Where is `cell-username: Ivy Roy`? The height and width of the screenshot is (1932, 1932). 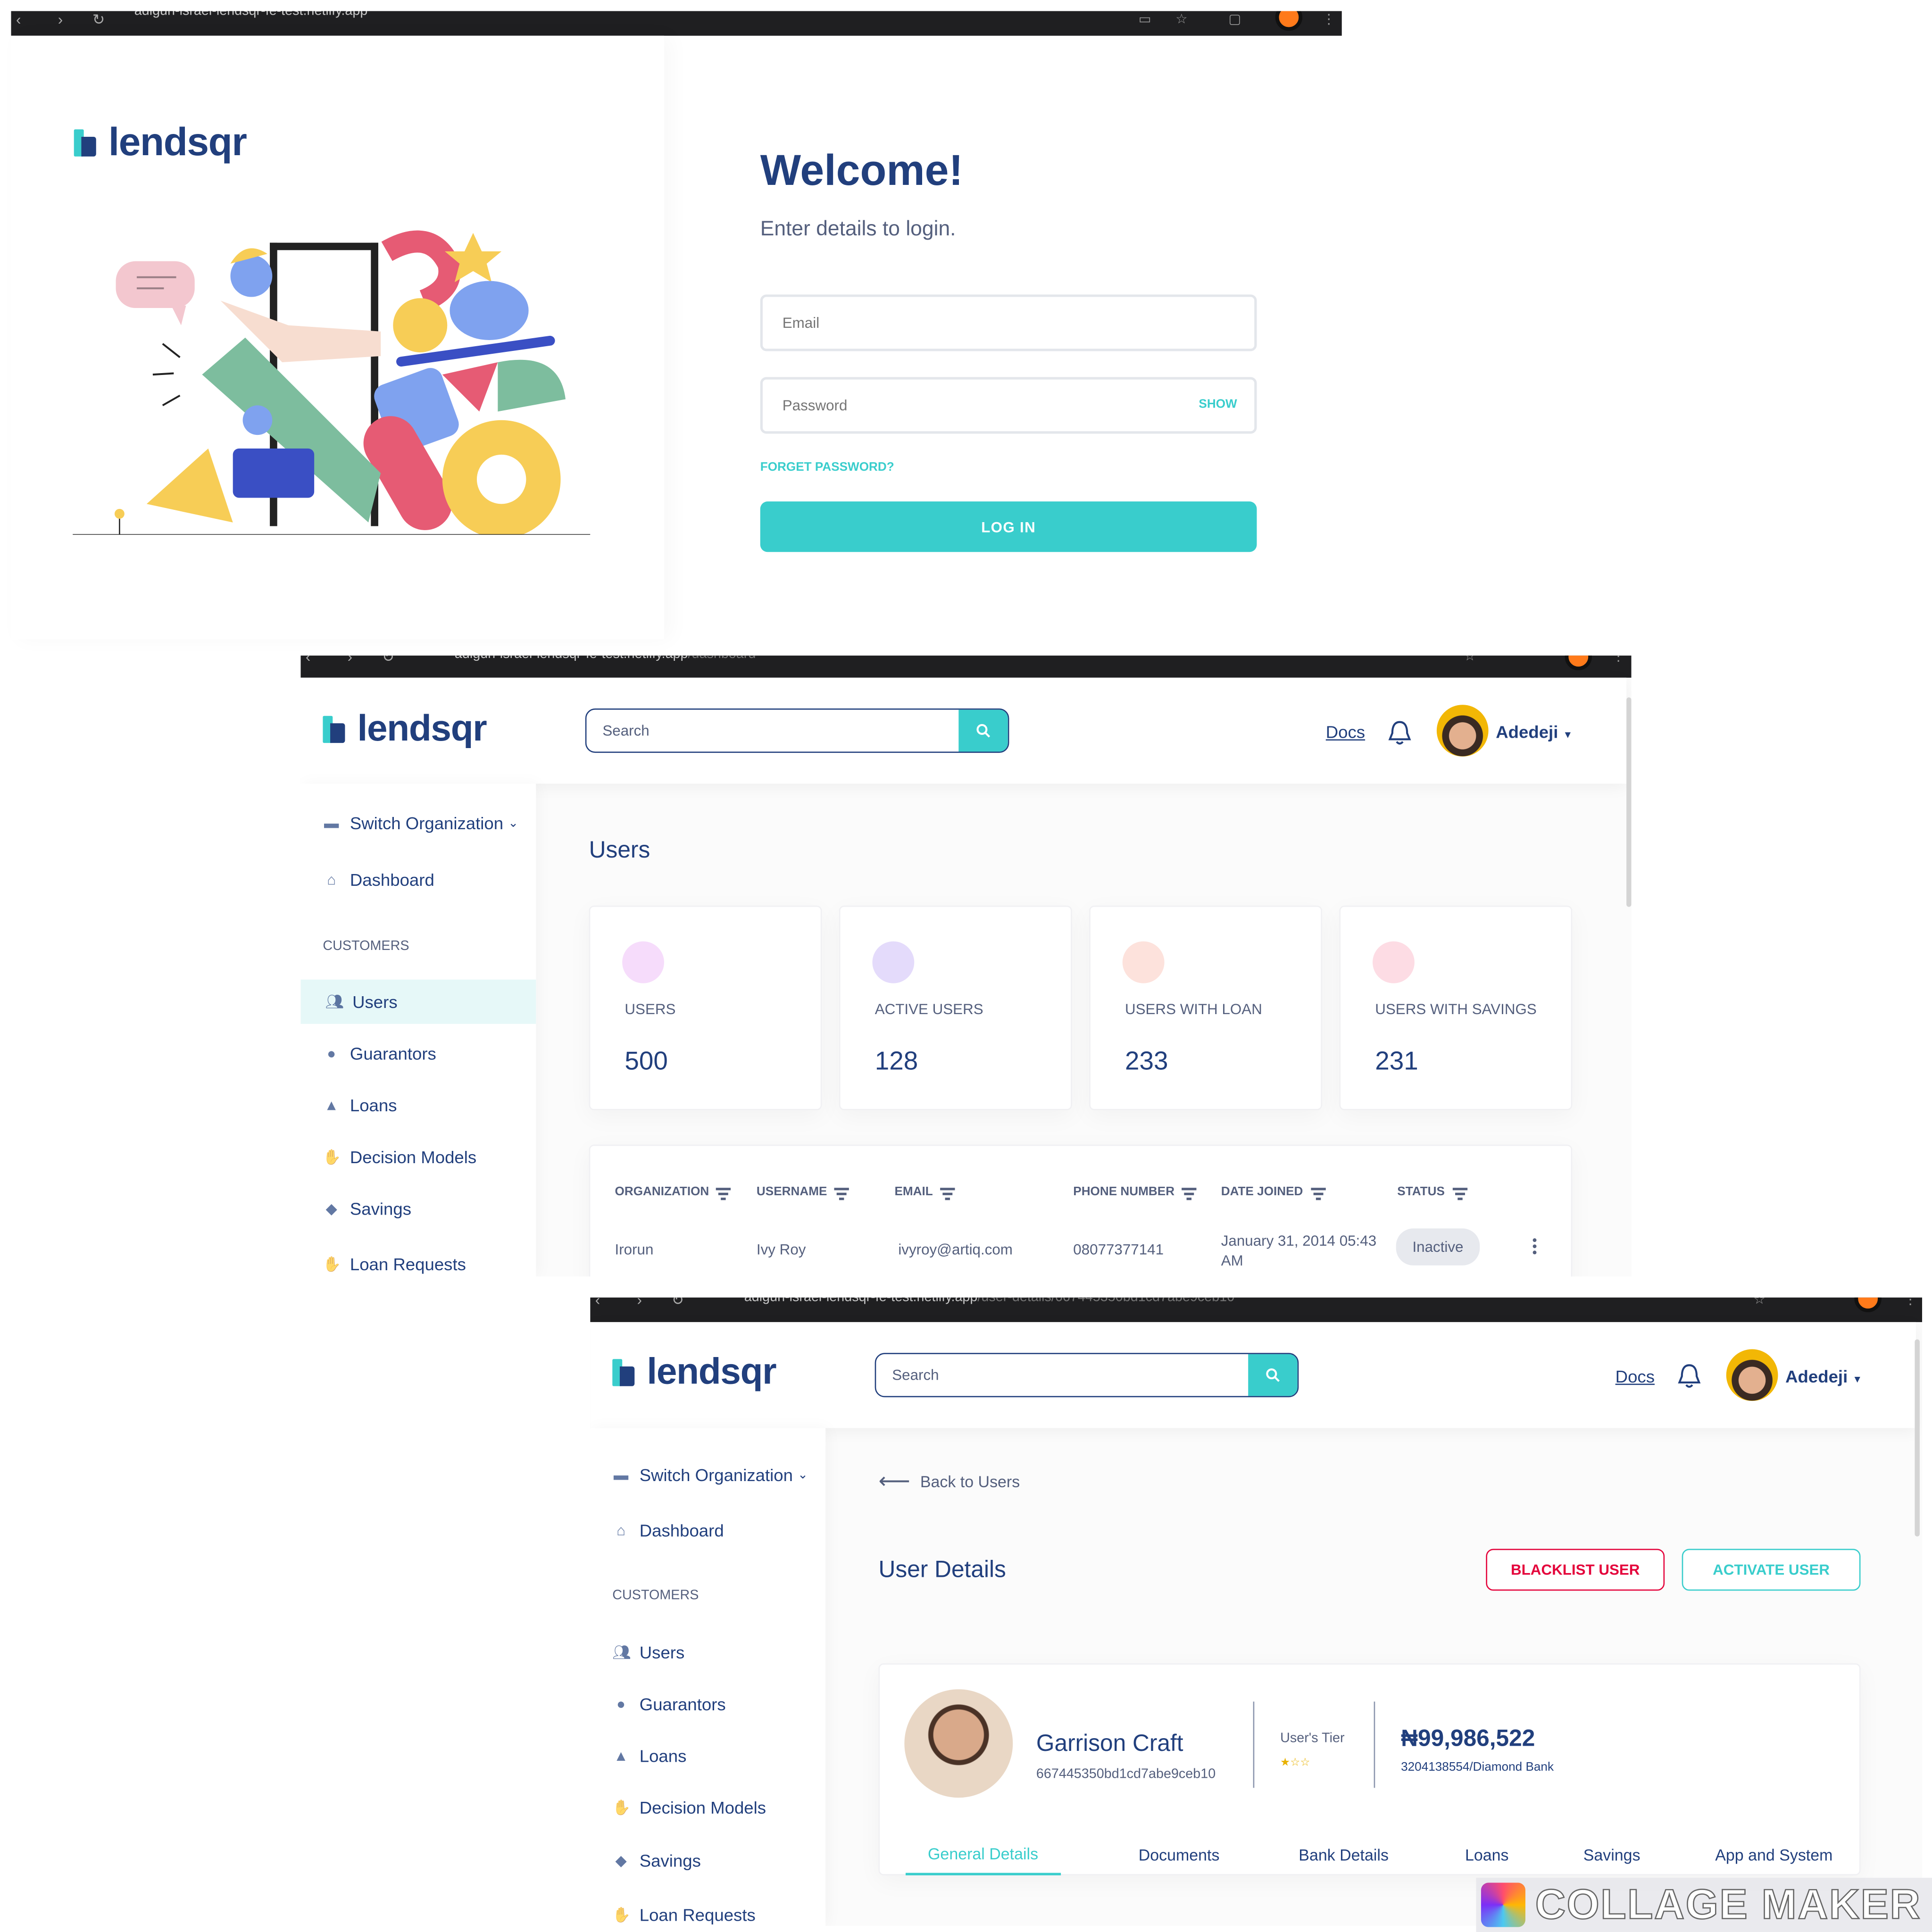 cell-username: Ivy Roy is located at coordinates (781, 1250).